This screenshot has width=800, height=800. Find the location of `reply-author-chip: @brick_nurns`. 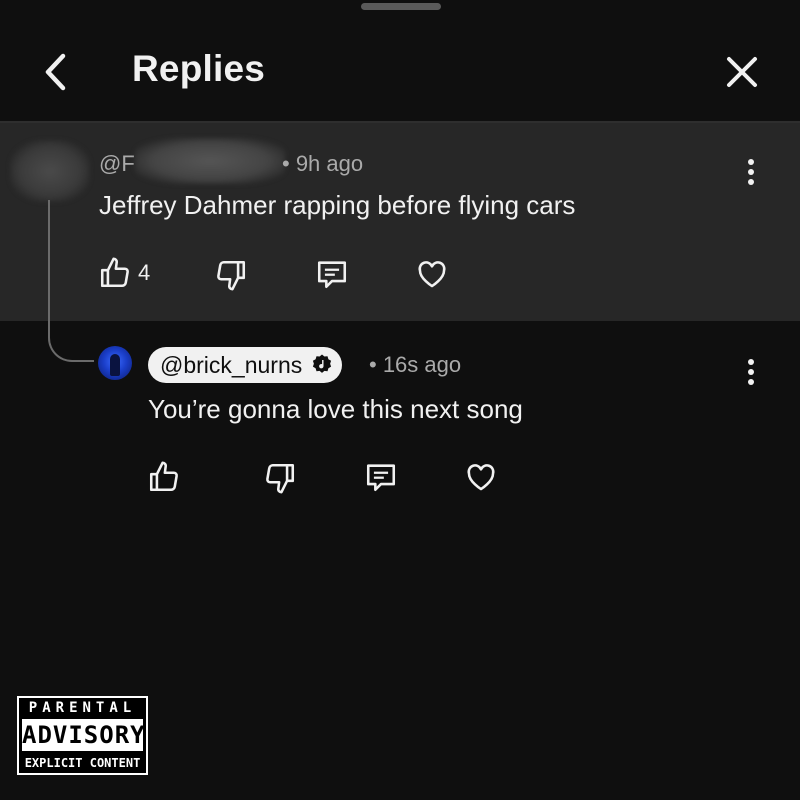

reply-author-chip: @brick_nurns is located at coordinates (245, 365).